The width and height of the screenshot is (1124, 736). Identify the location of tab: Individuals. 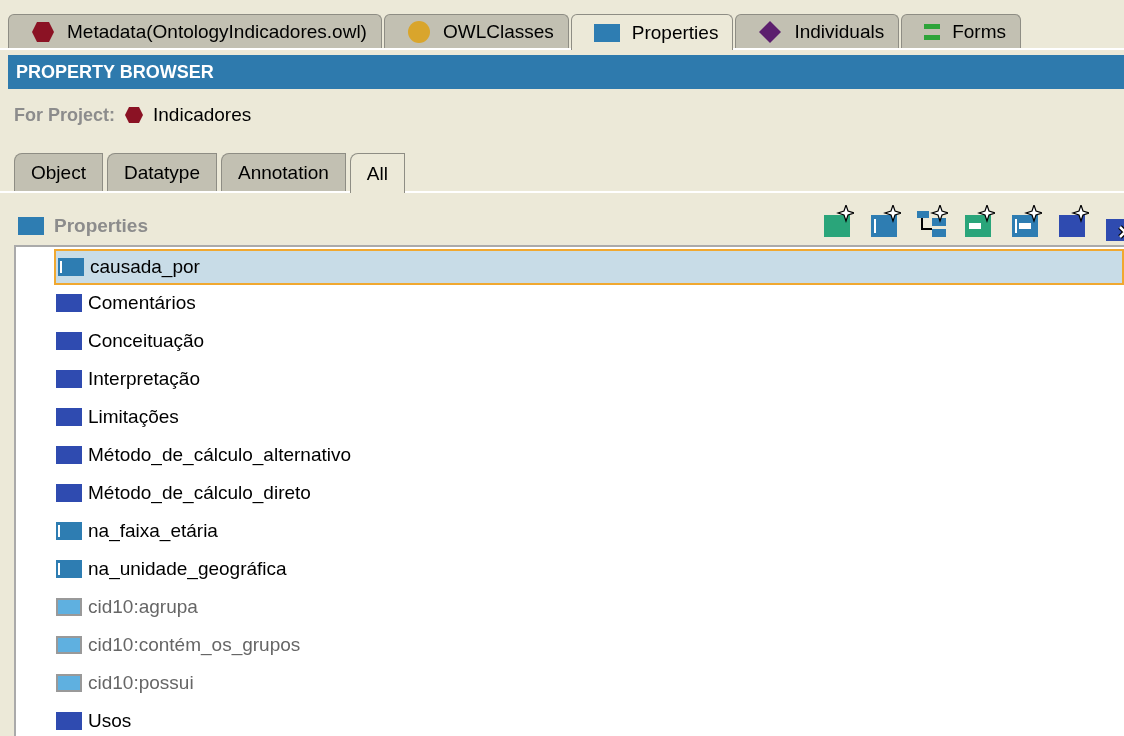
(817, 31).